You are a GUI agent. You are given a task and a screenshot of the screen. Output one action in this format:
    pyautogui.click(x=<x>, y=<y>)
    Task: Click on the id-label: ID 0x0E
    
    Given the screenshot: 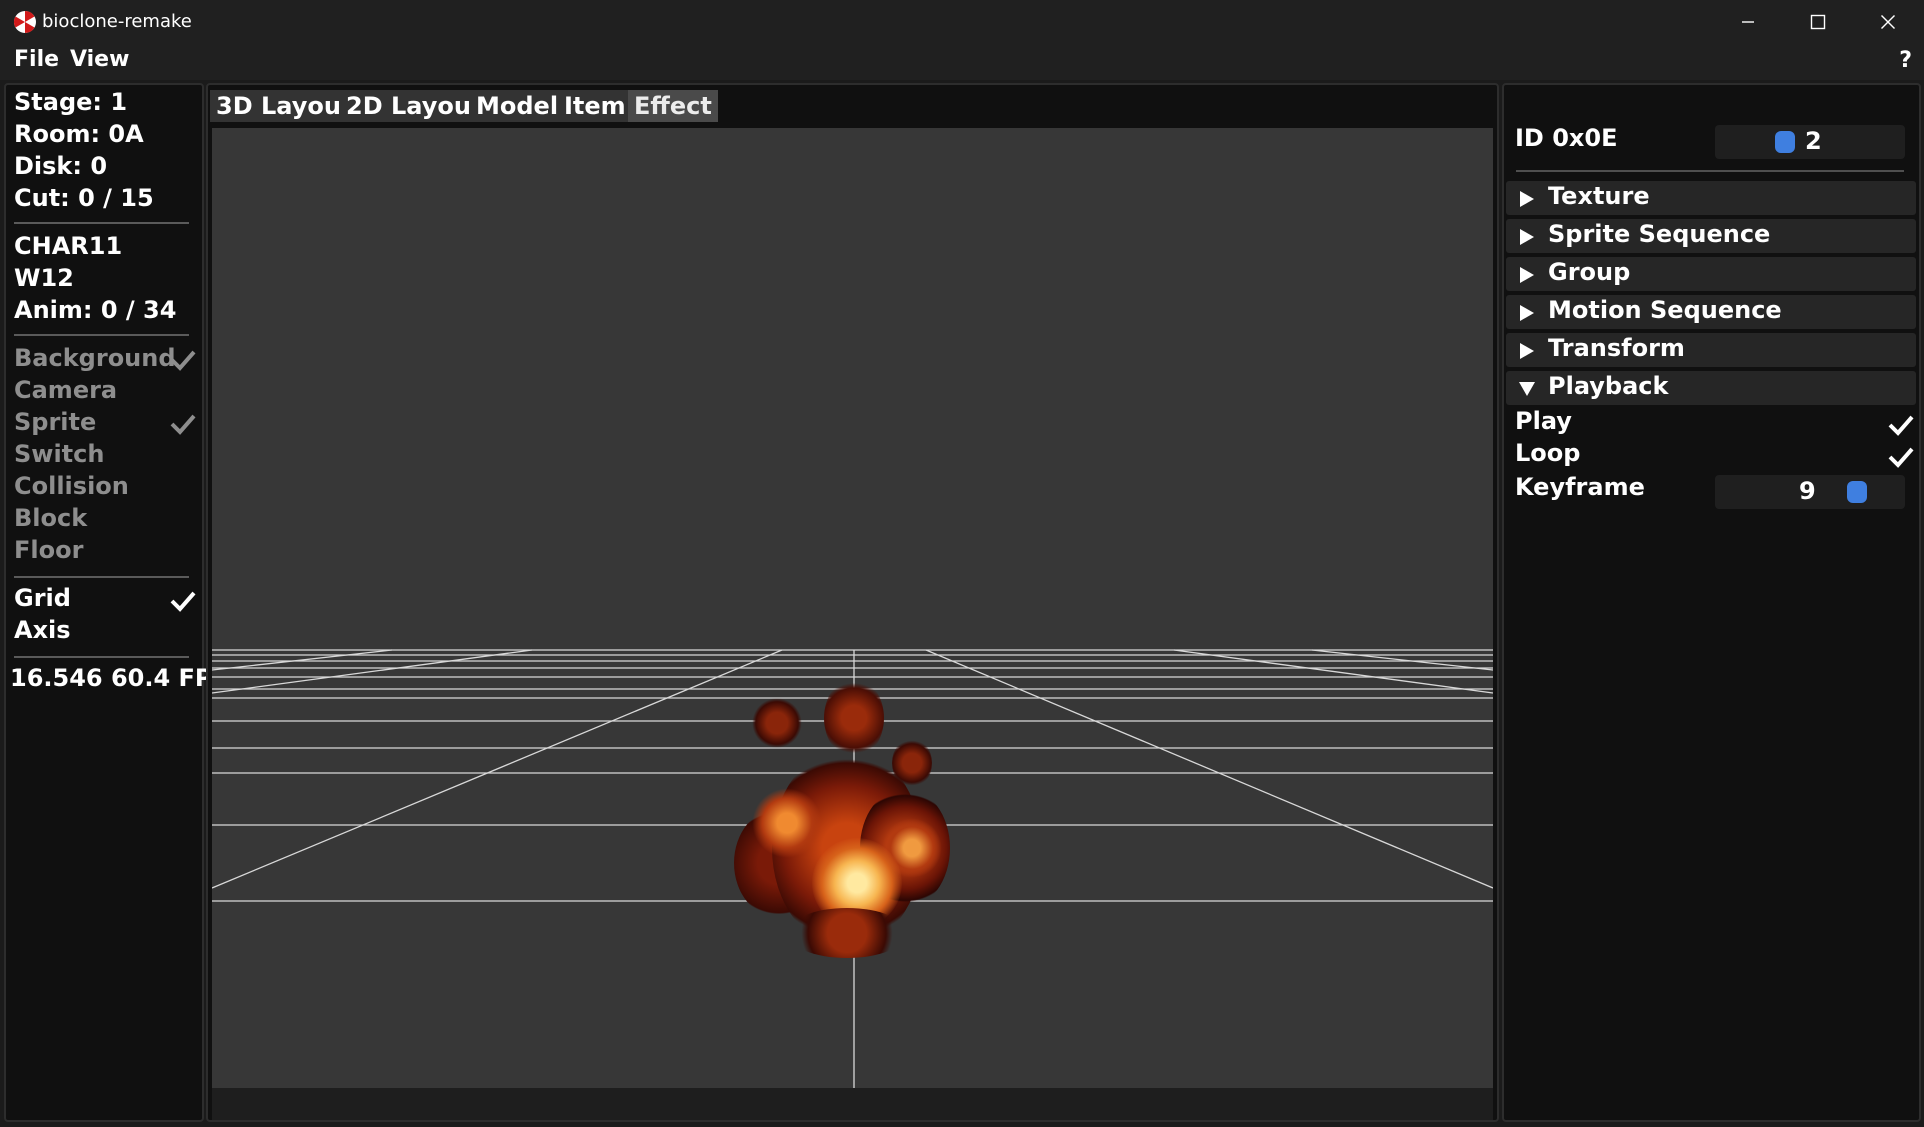 What is the action you would take?
    pyautogui.click(x=1566, y=138)
    